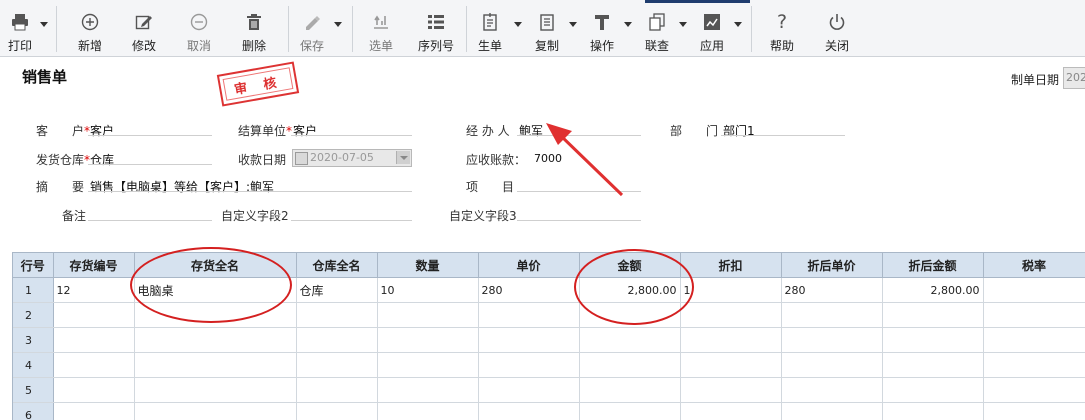 Image resolution: width=1085 pixels, height=420 pixels. Describe the element at coordinates (730, 265) in the screenshot. I see `col-header-discount: 折扣` at that location.